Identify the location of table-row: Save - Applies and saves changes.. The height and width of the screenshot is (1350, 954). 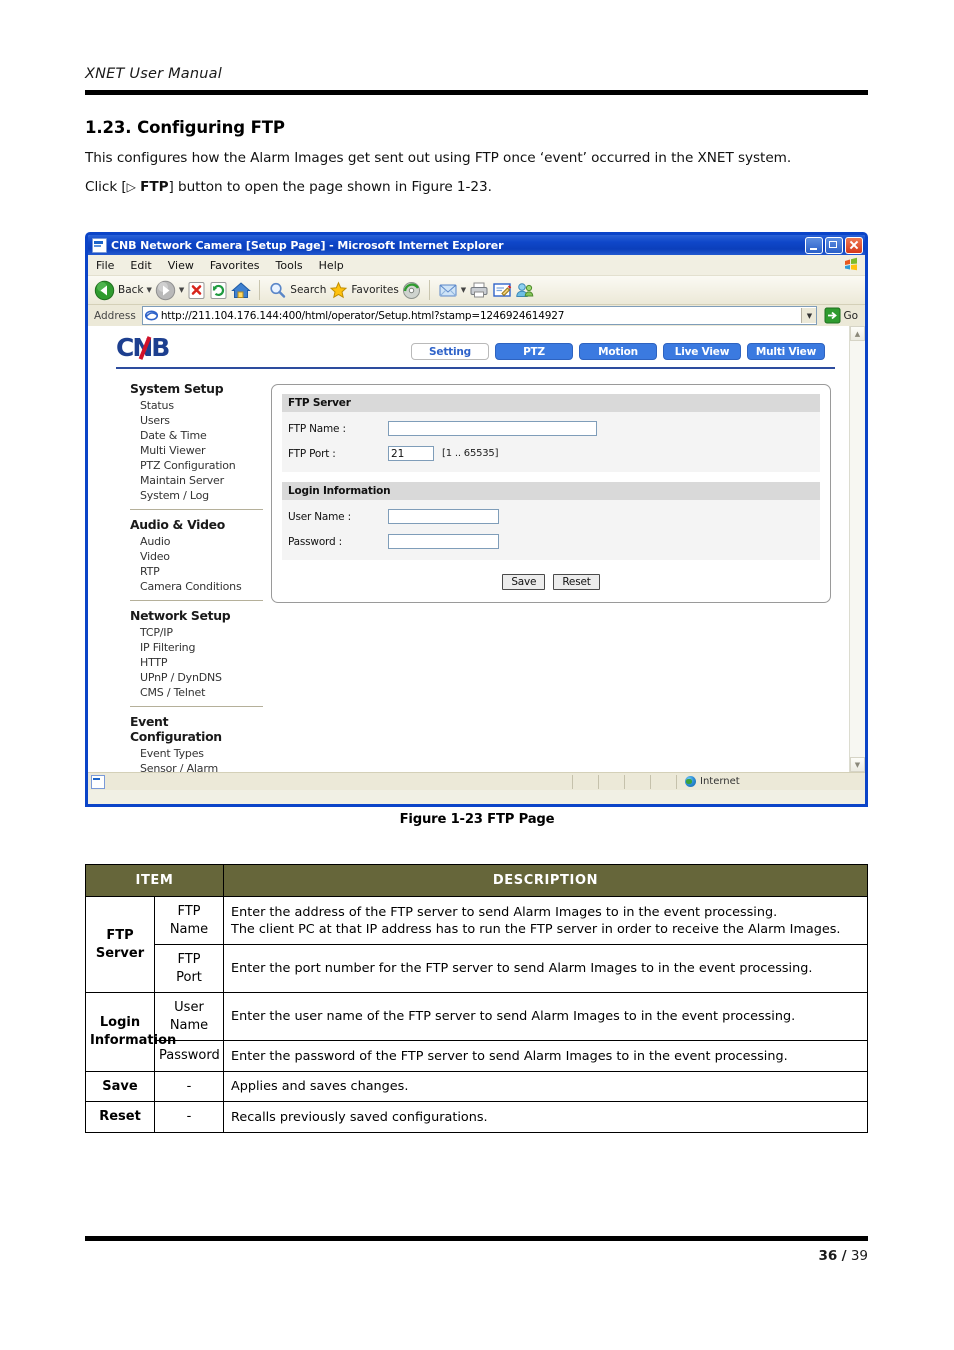
(476, 1086).